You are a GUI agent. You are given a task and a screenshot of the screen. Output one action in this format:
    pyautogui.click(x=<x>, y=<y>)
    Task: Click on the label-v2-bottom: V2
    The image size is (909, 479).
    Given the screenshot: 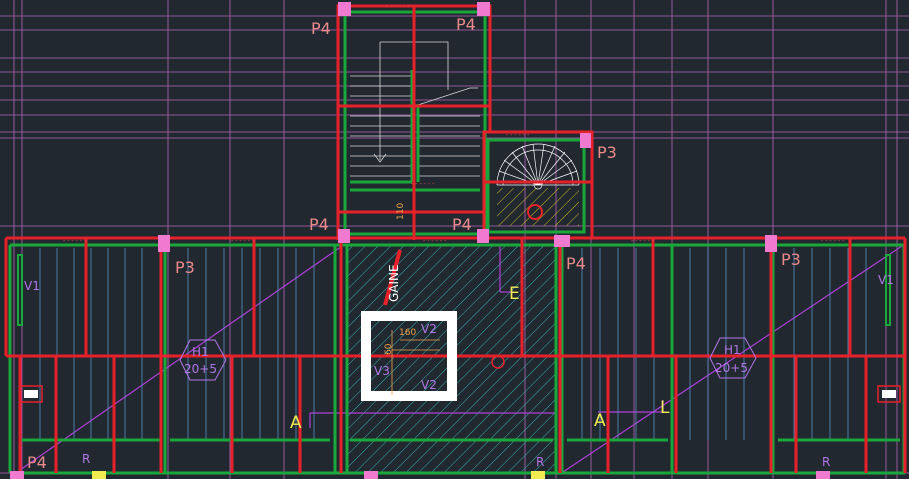 What is the action you would take?
    pyautogui.click(x=429, y=385)
    